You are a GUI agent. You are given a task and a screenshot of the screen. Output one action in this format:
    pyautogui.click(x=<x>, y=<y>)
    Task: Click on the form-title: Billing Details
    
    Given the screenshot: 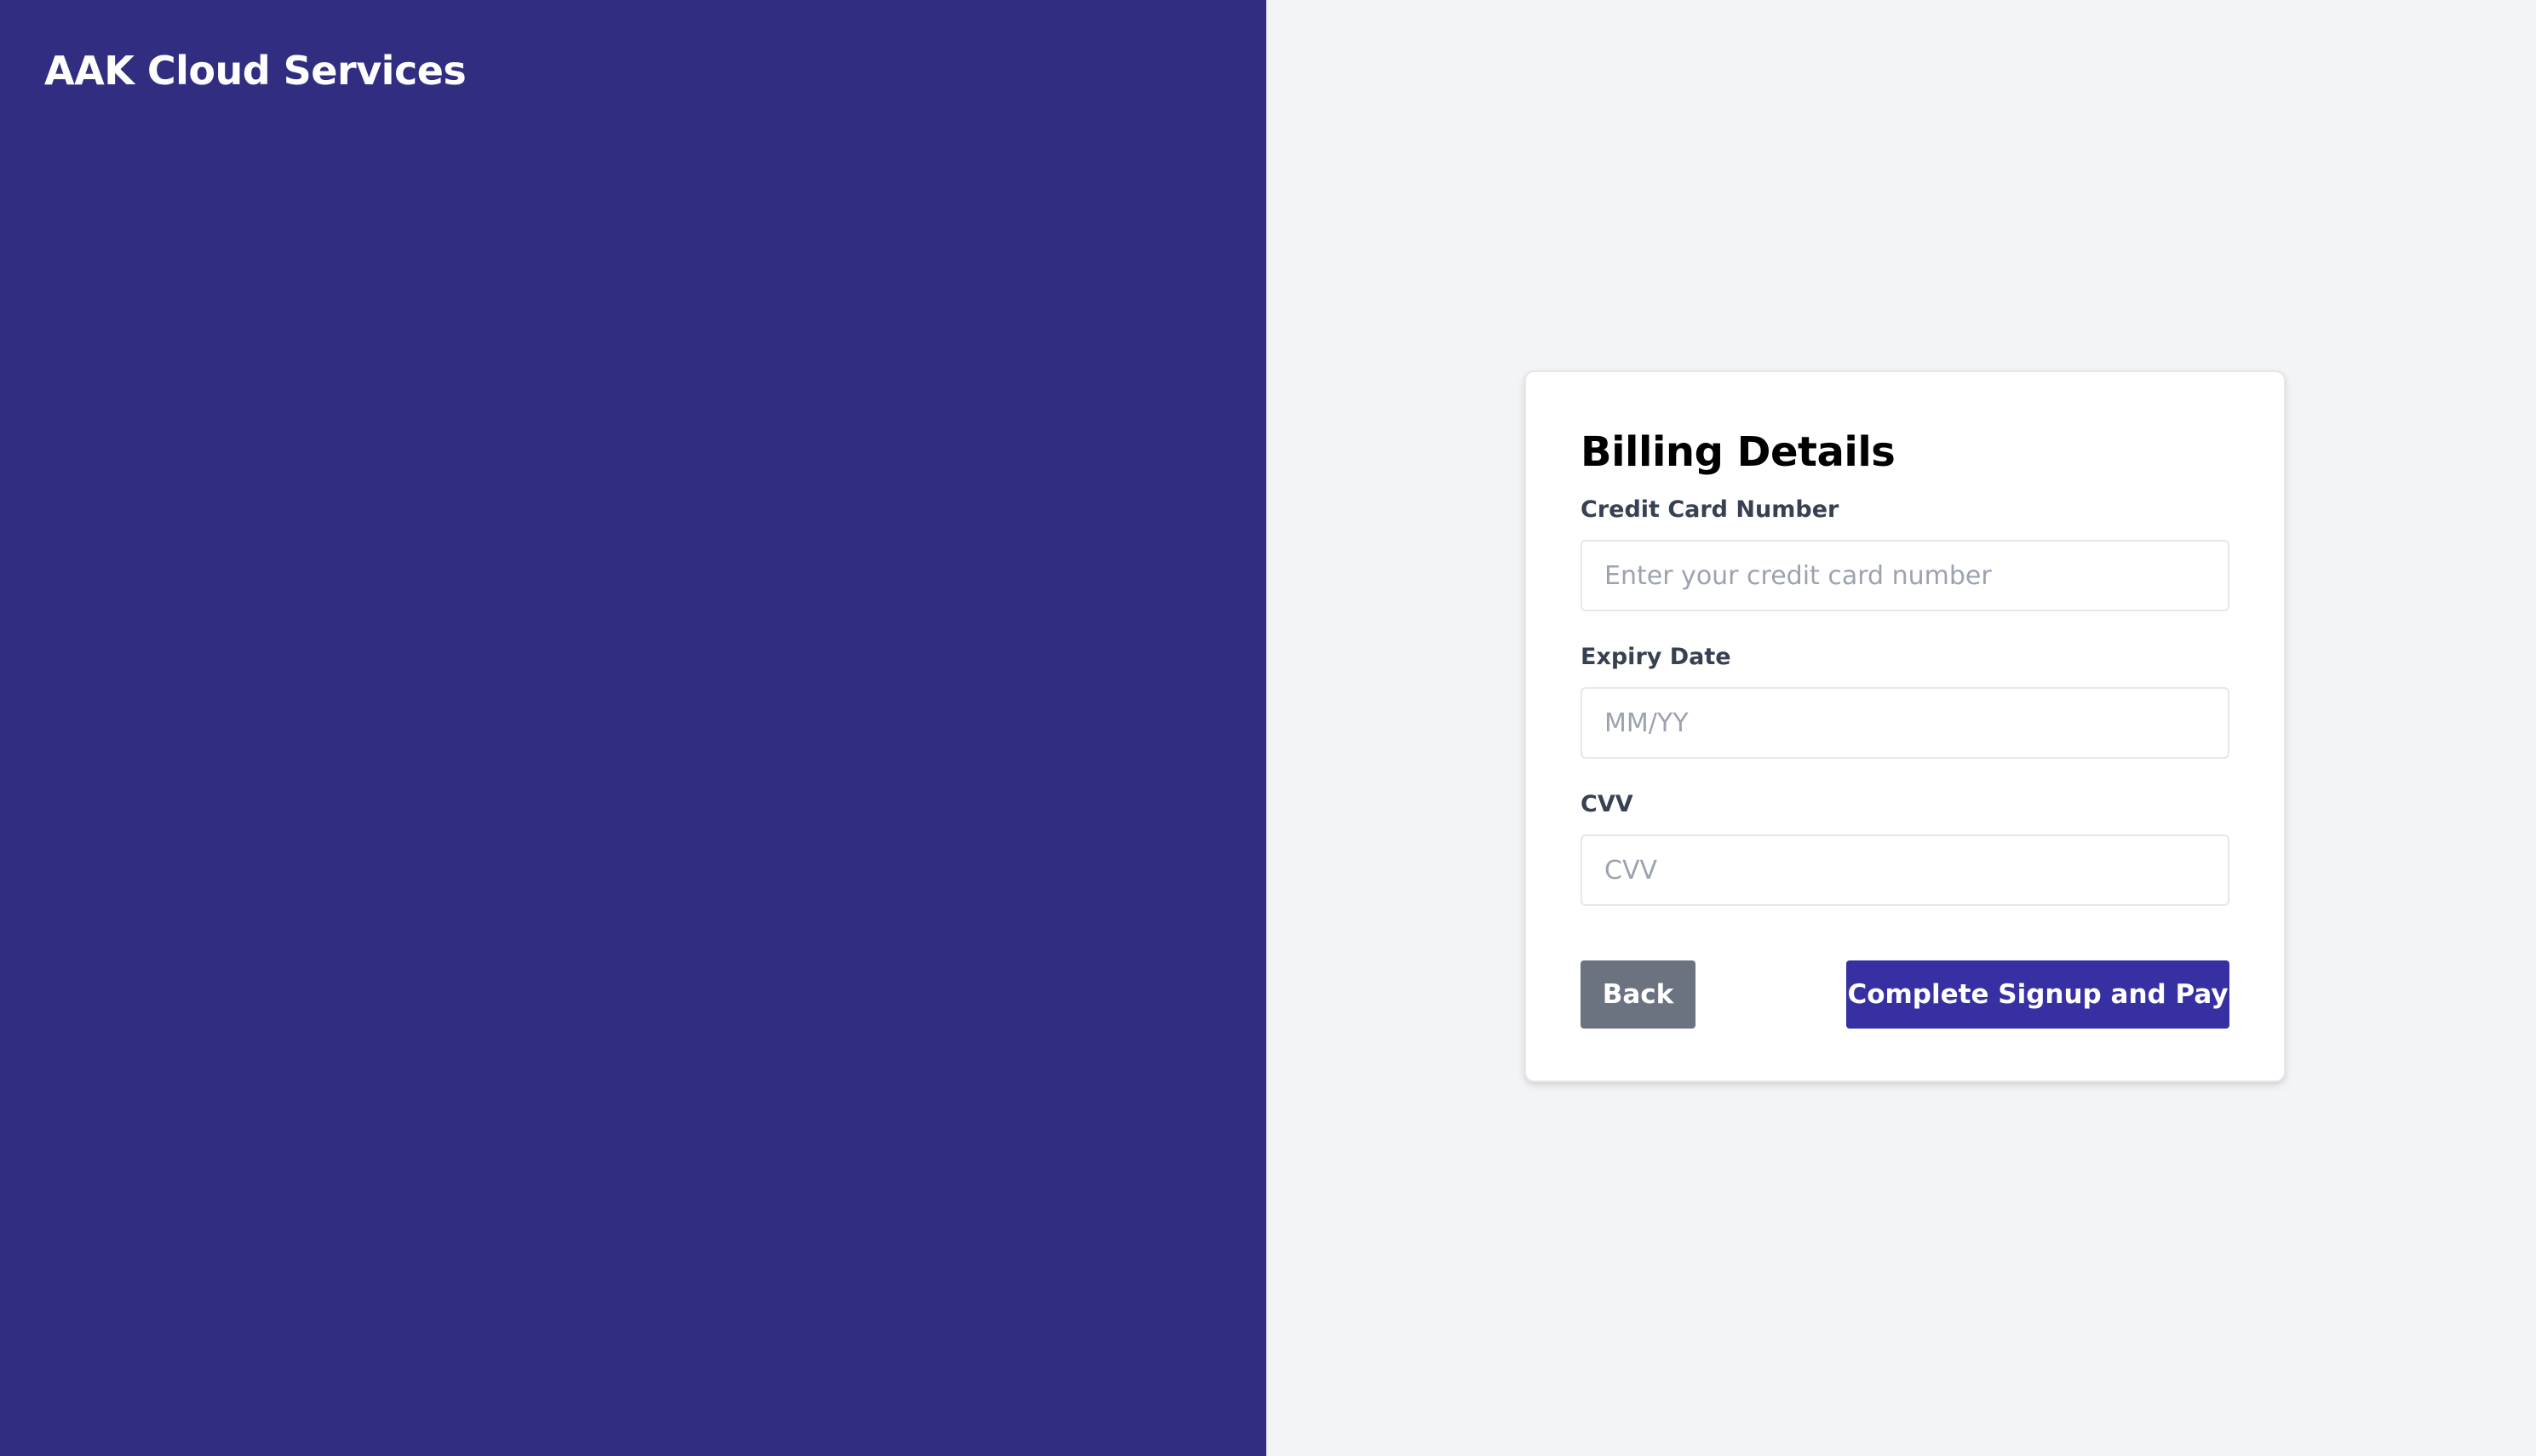 What is the action you would take?
    pyautogui.click(x=1738, y=452)
    